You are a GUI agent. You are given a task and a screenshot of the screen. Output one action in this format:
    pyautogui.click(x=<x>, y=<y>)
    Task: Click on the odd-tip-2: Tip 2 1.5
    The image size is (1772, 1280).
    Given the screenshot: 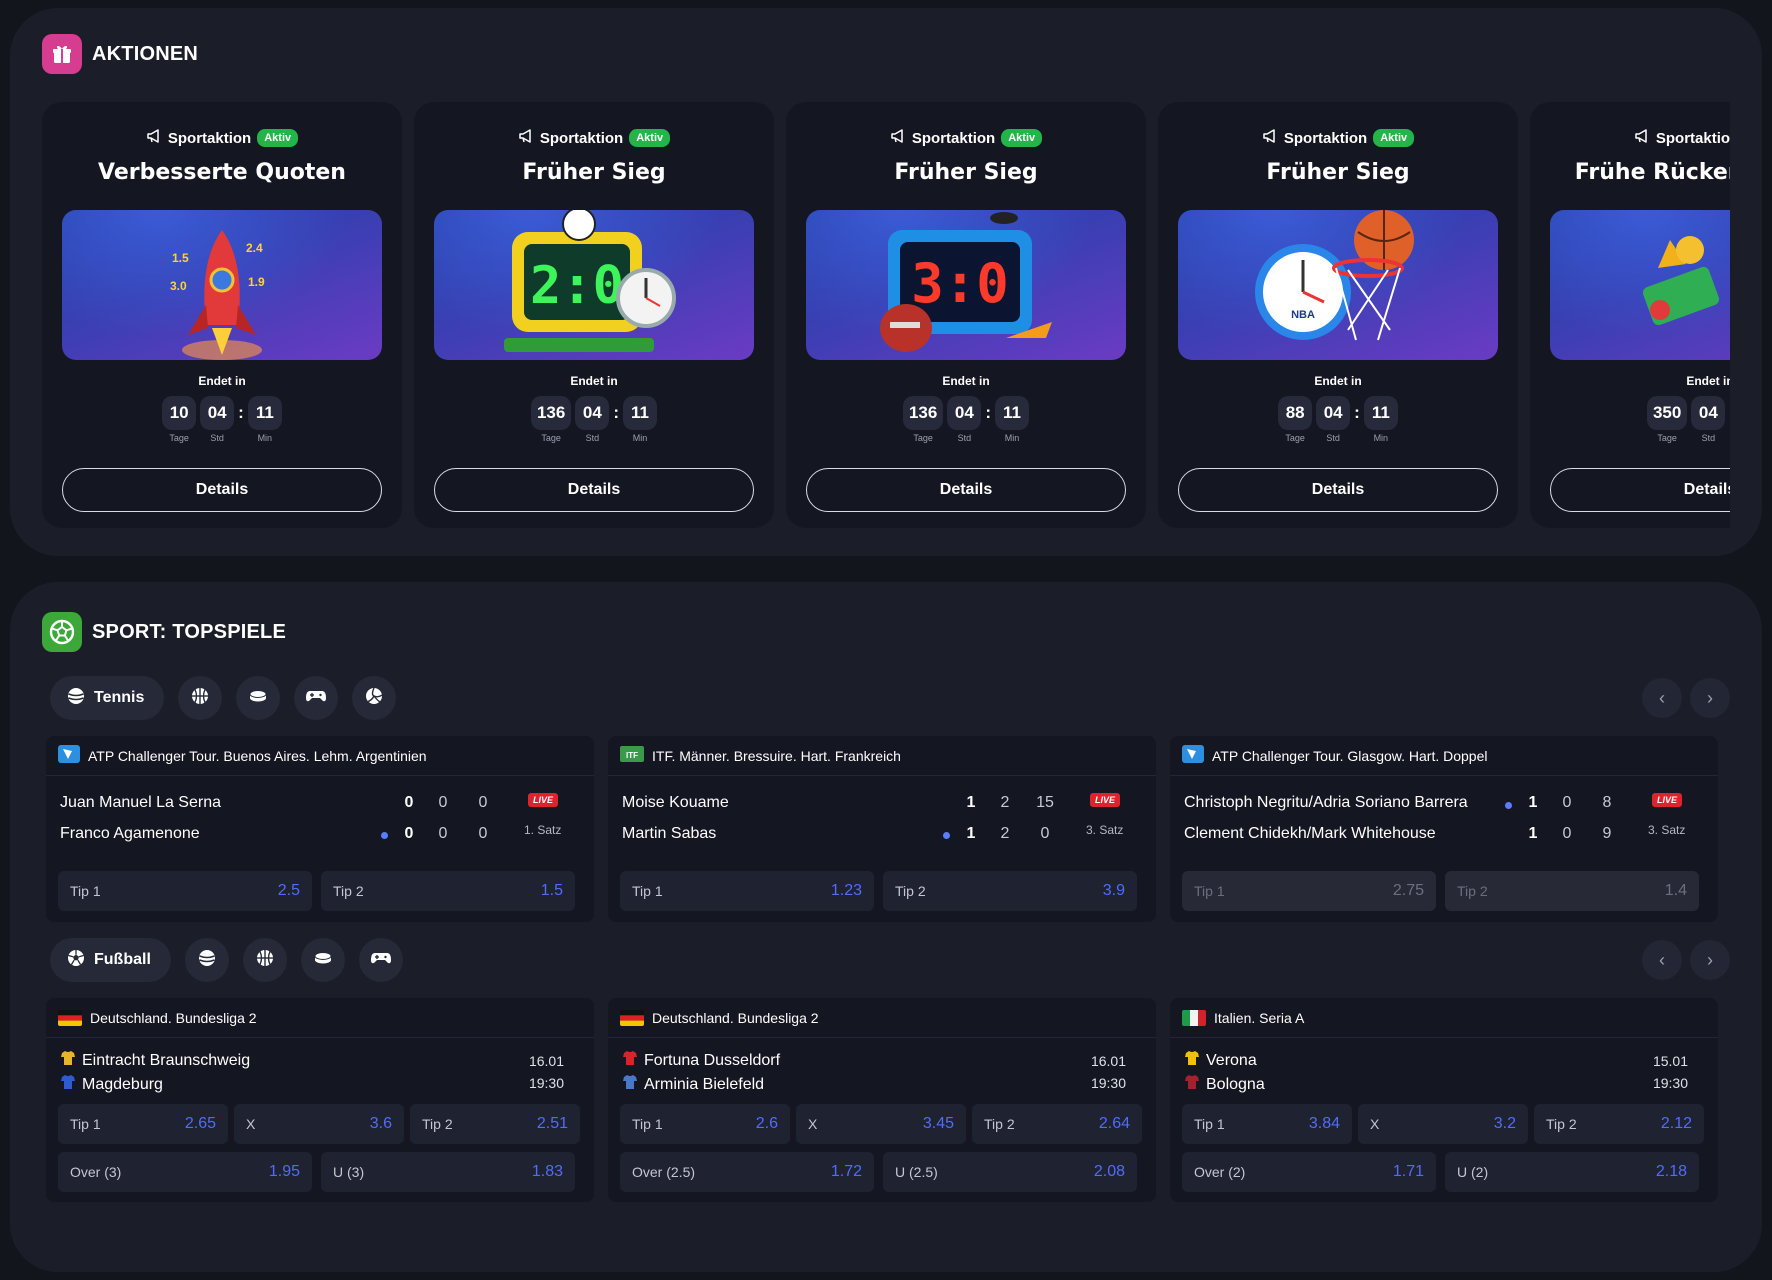 What is the action you would take?
    pyautogui.click(x=448, y=891)
    